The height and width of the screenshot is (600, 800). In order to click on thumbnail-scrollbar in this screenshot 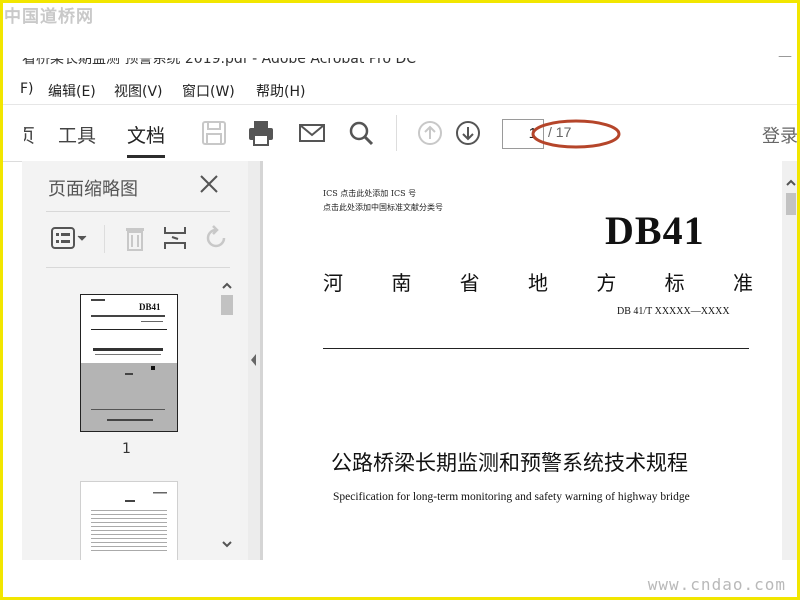, I will do `click(227, 415)`.